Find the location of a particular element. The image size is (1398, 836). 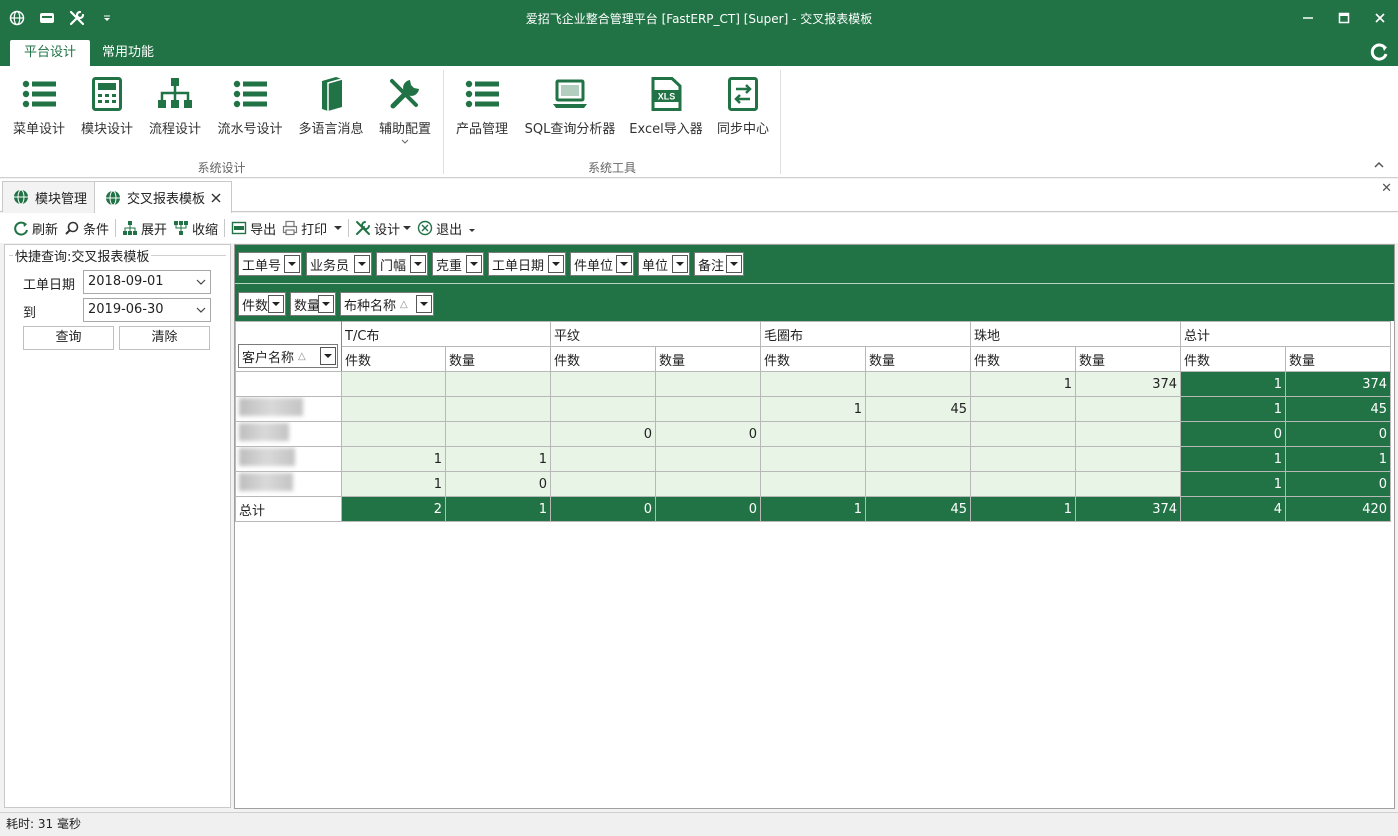

menu-design-button: 菜单设计 is located at coordinates (39, 109).